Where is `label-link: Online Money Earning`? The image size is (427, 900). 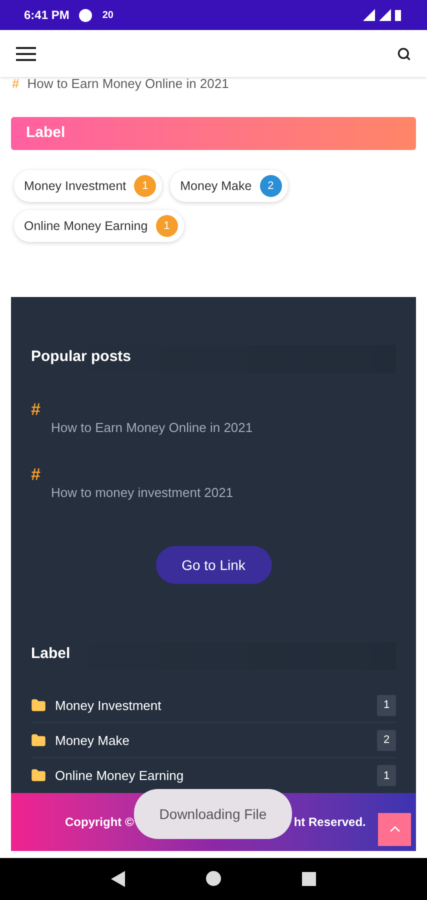 label-link: Online Money Earning is located at coordinates (211, 776).